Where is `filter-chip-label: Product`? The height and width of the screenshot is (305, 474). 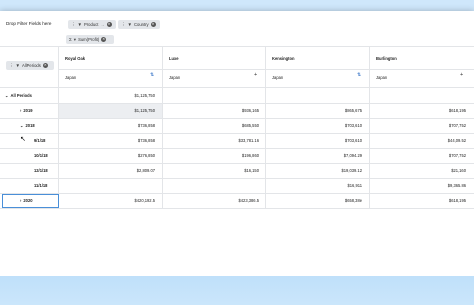 filter-chip-label: Product is located at coordinates (91, 24).